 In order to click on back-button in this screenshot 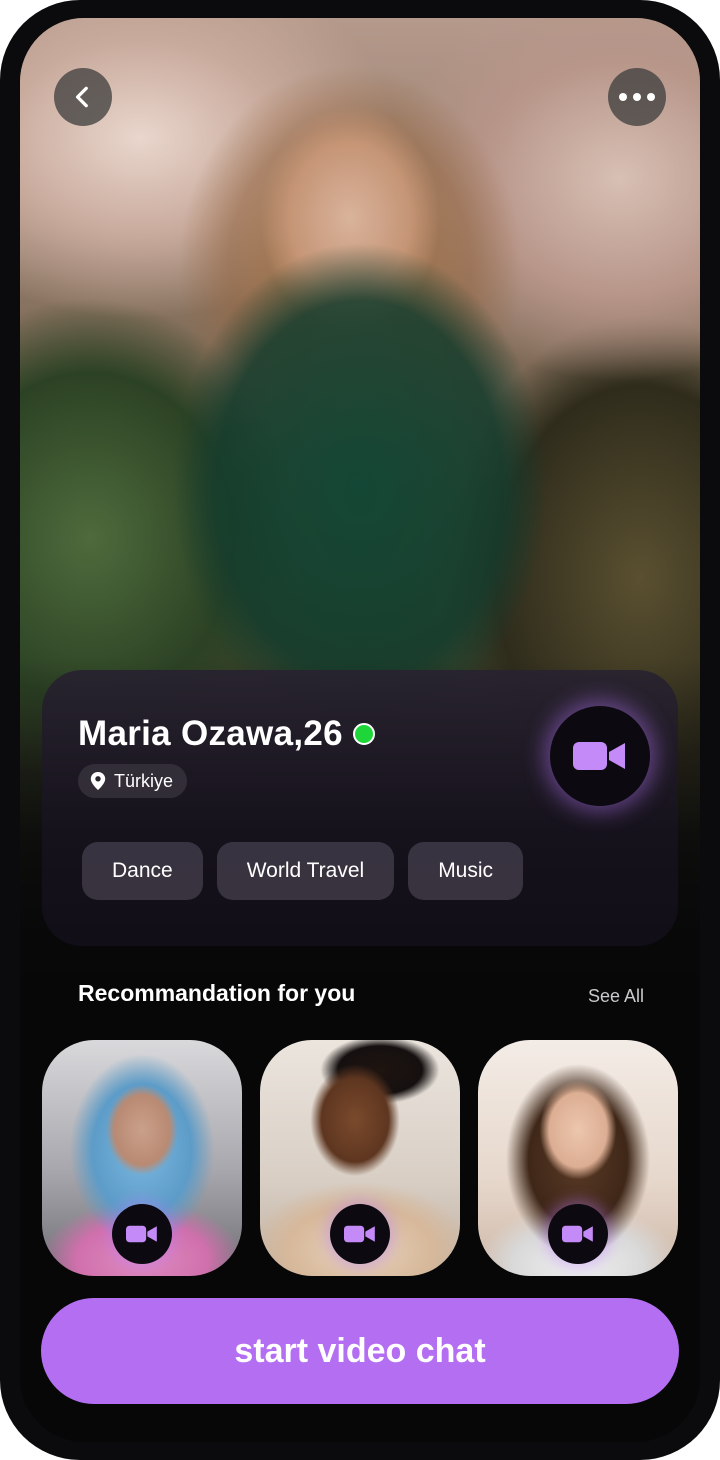, I will do `click(83, 97)`.